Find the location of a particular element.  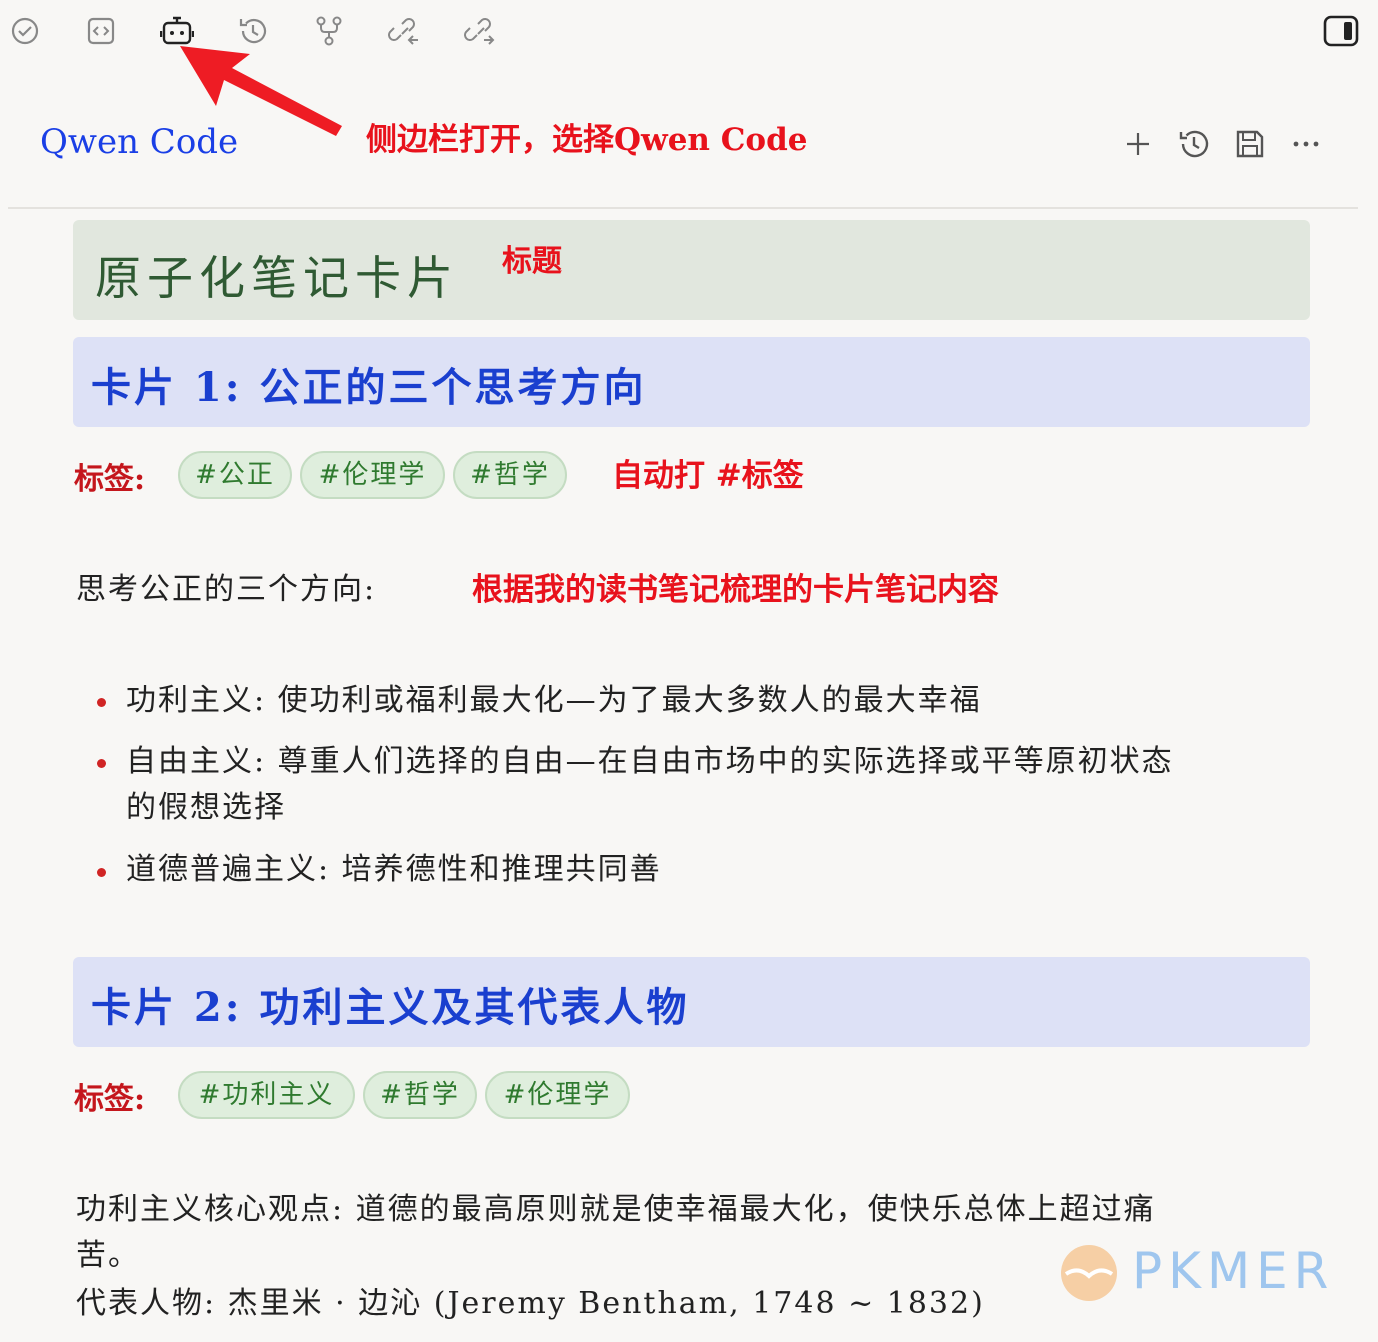

list-item: 功利主义: 使功利或福利最大化—为了最大多数人的最大幸福 is located at coordinates (554, 700).